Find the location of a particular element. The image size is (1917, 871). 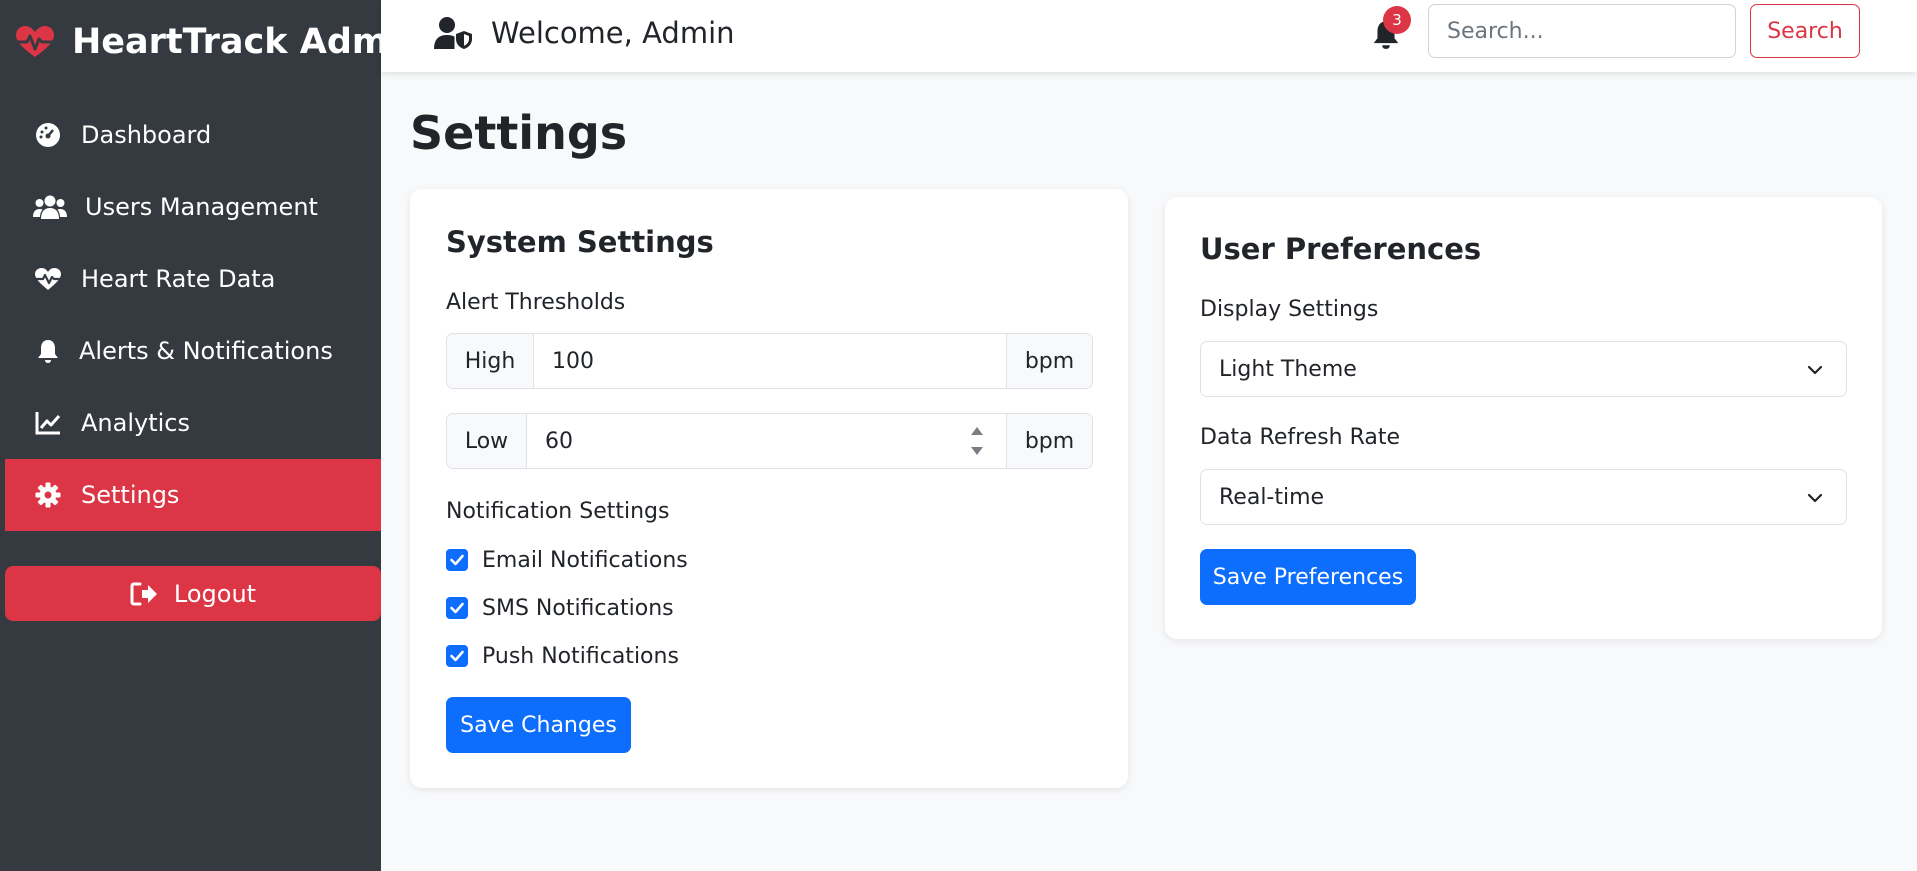

notification-settings-label: Notification Settings is located at coordinates (558, 511).